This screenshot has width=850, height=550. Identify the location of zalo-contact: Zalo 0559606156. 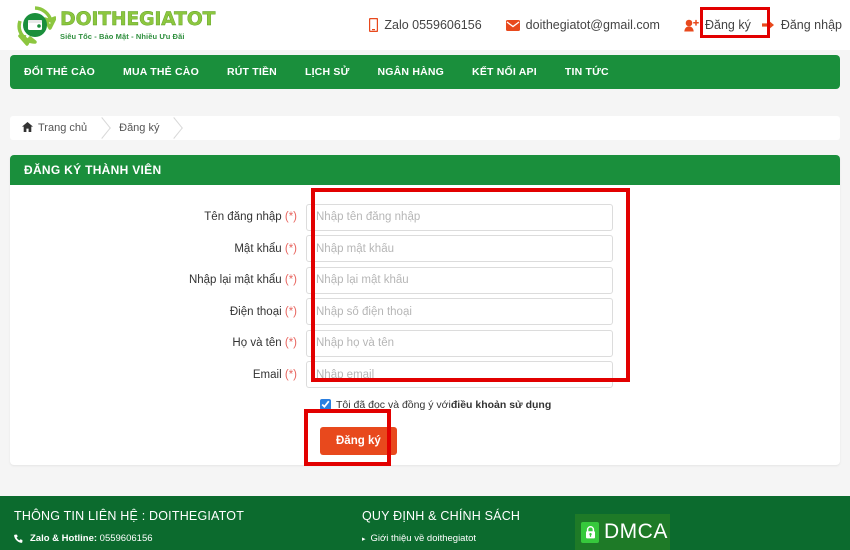
(425, 25).